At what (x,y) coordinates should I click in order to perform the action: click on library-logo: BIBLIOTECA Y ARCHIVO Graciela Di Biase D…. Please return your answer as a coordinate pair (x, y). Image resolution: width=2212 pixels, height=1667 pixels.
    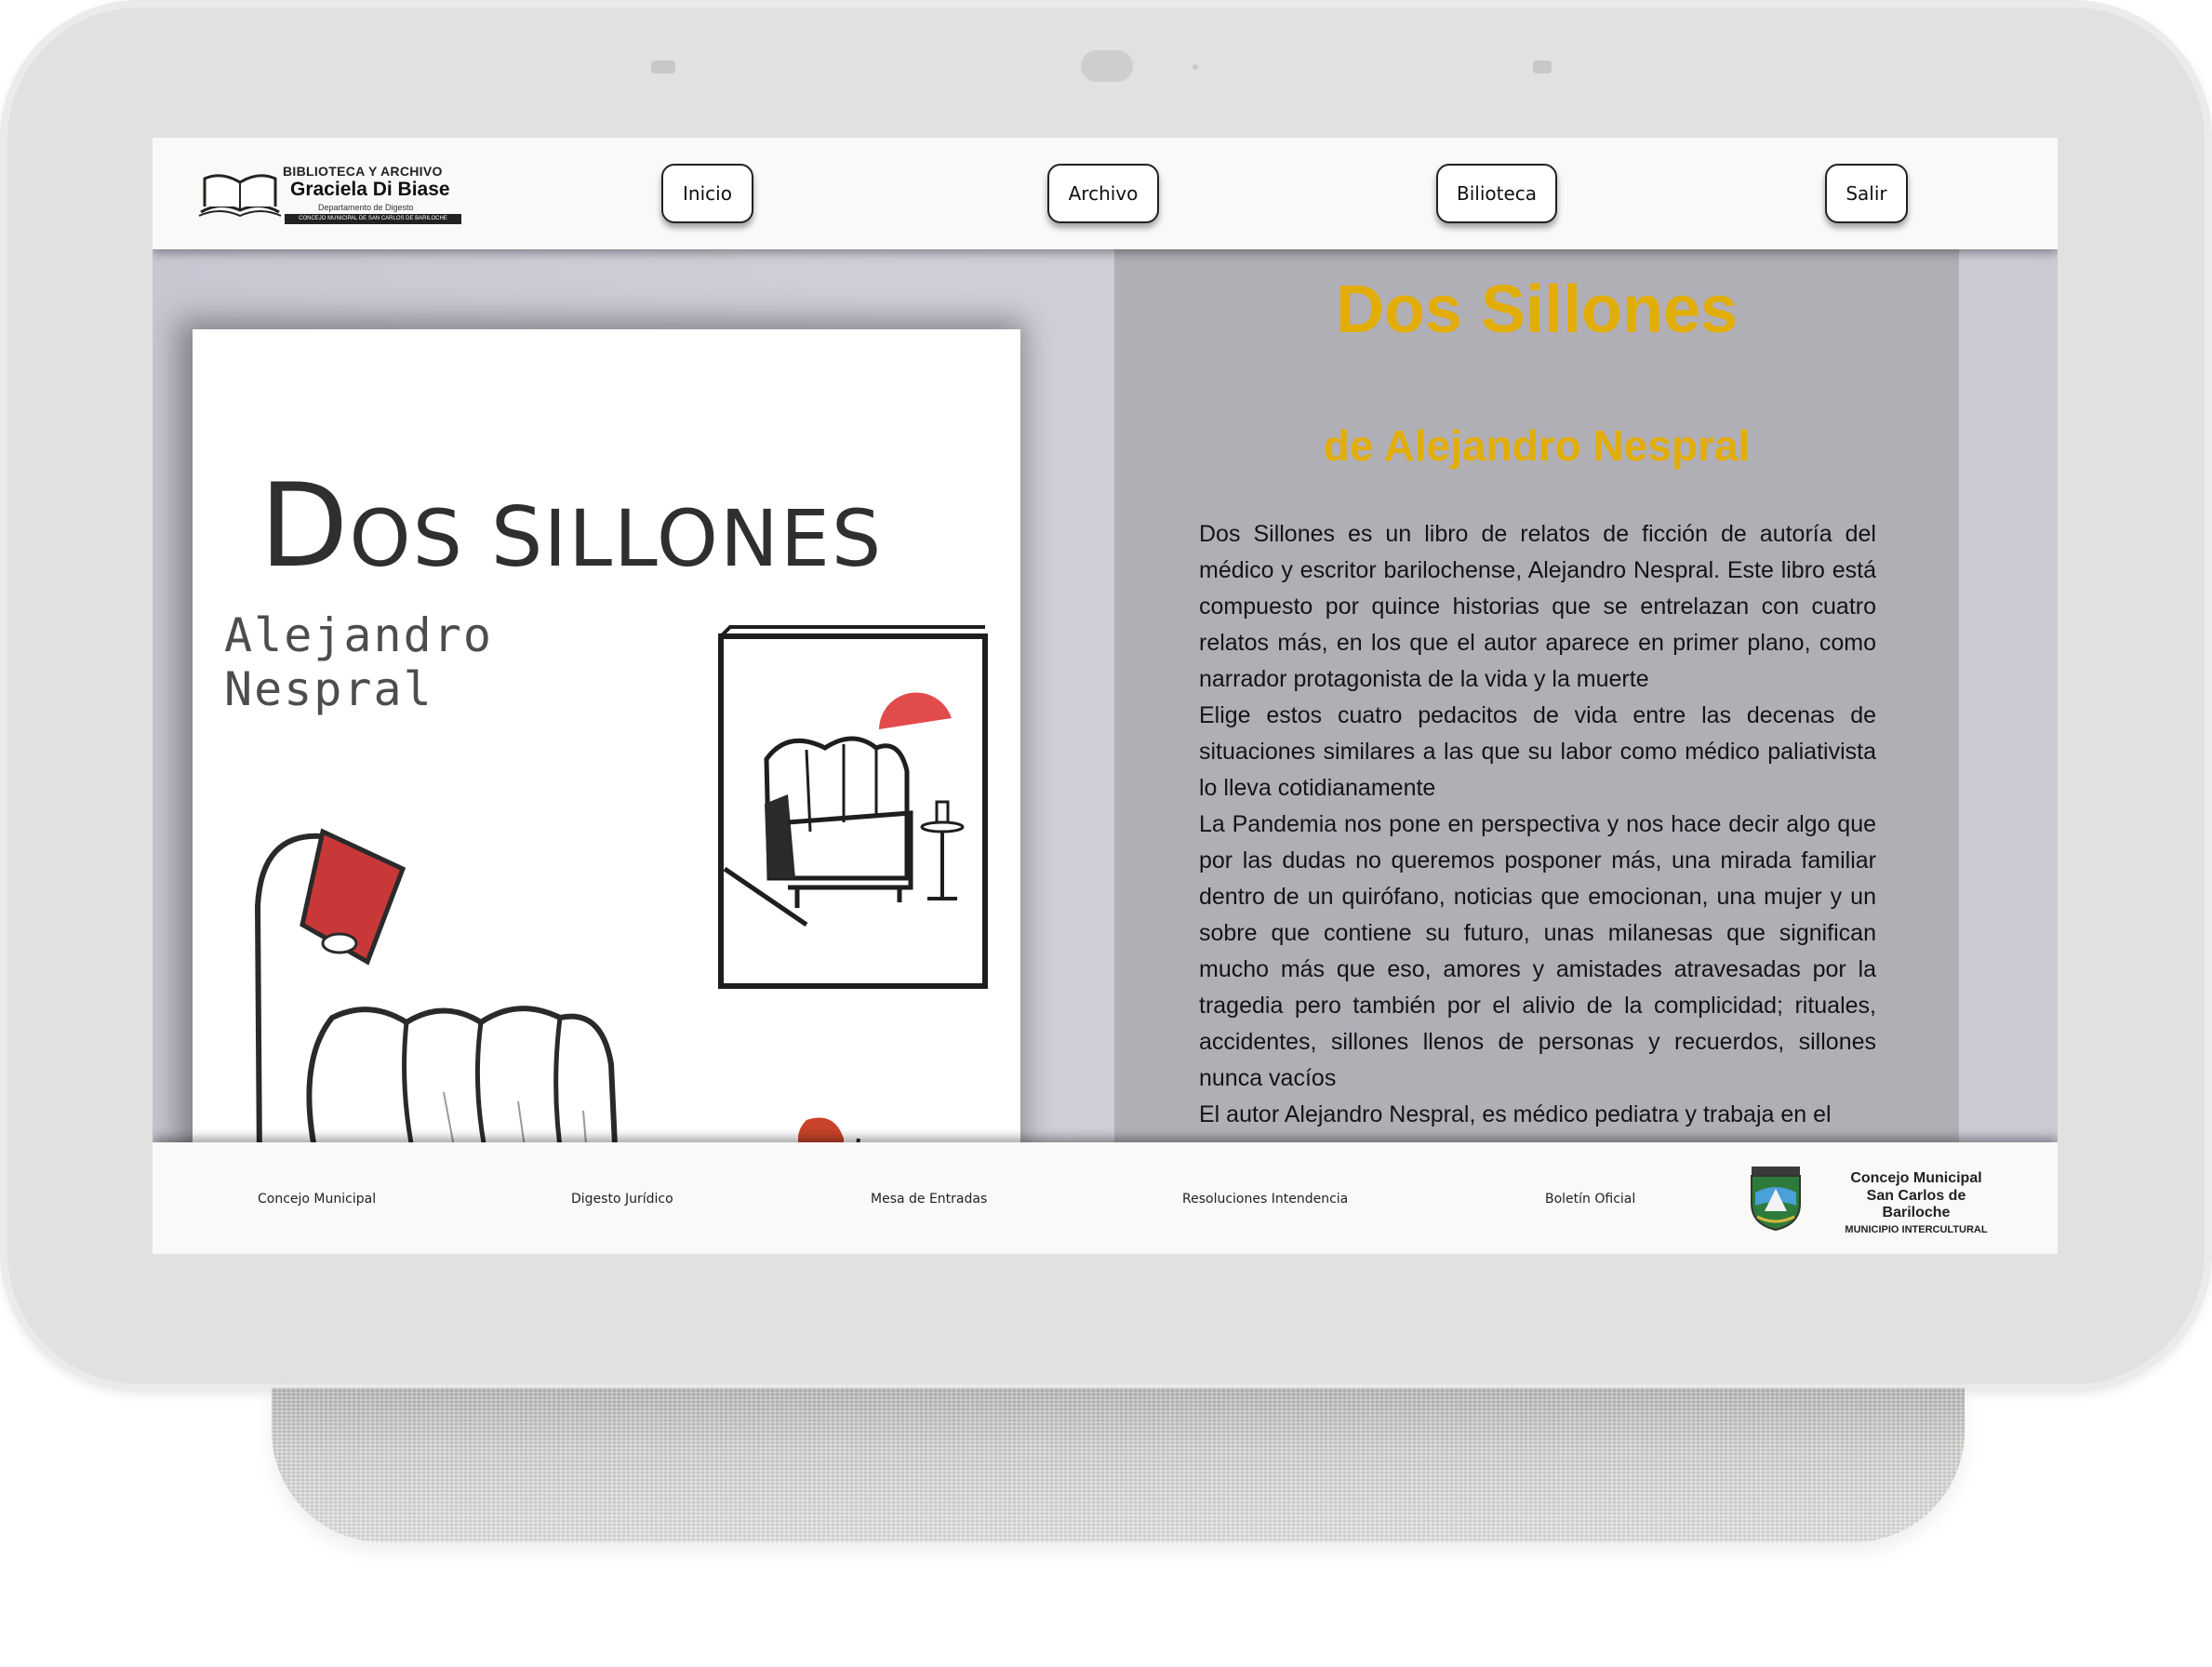
    Looking at the image, I should click on (332, 194).